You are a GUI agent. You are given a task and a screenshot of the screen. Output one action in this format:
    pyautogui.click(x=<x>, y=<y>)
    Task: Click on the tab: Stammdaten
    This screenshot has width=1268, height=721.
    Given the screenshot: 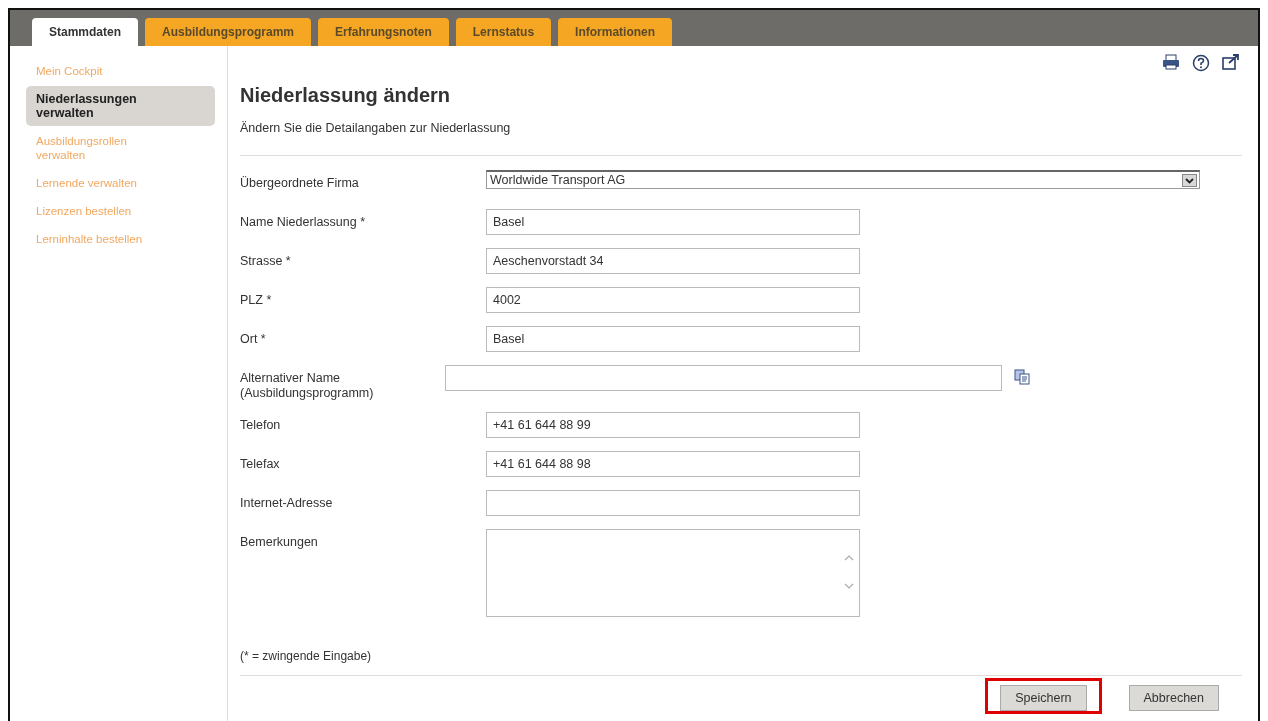 What is the action you would take?
    pyautogui.click(x=85, y=32)
    